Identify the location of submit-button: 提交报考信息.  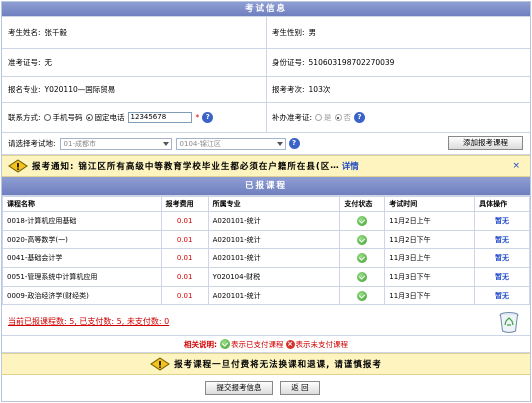
(239, 388).